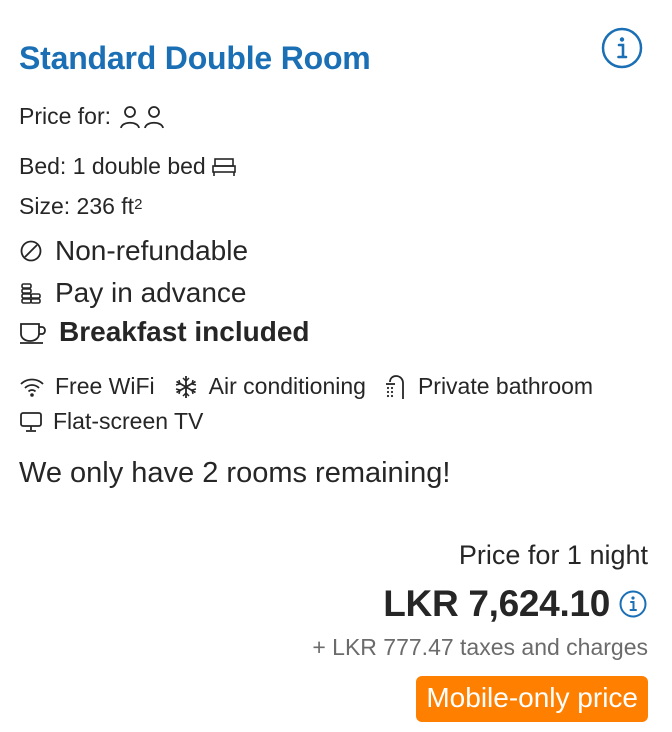  Describe the element at coordinates (287, 386) in the screenshot. I see `amenity-label: Air conditioning` at that location.